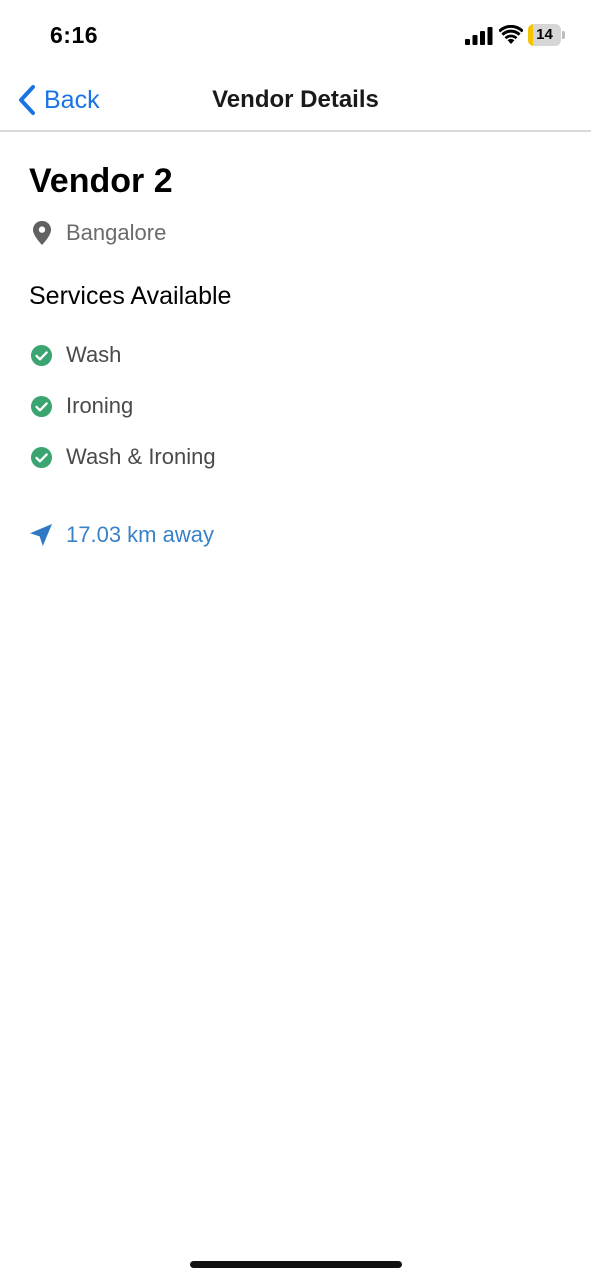  What do you see at coordinates (116, 232) in the screenshot?
I see `location-label: Bangalore` at bounding box center [116, 232].